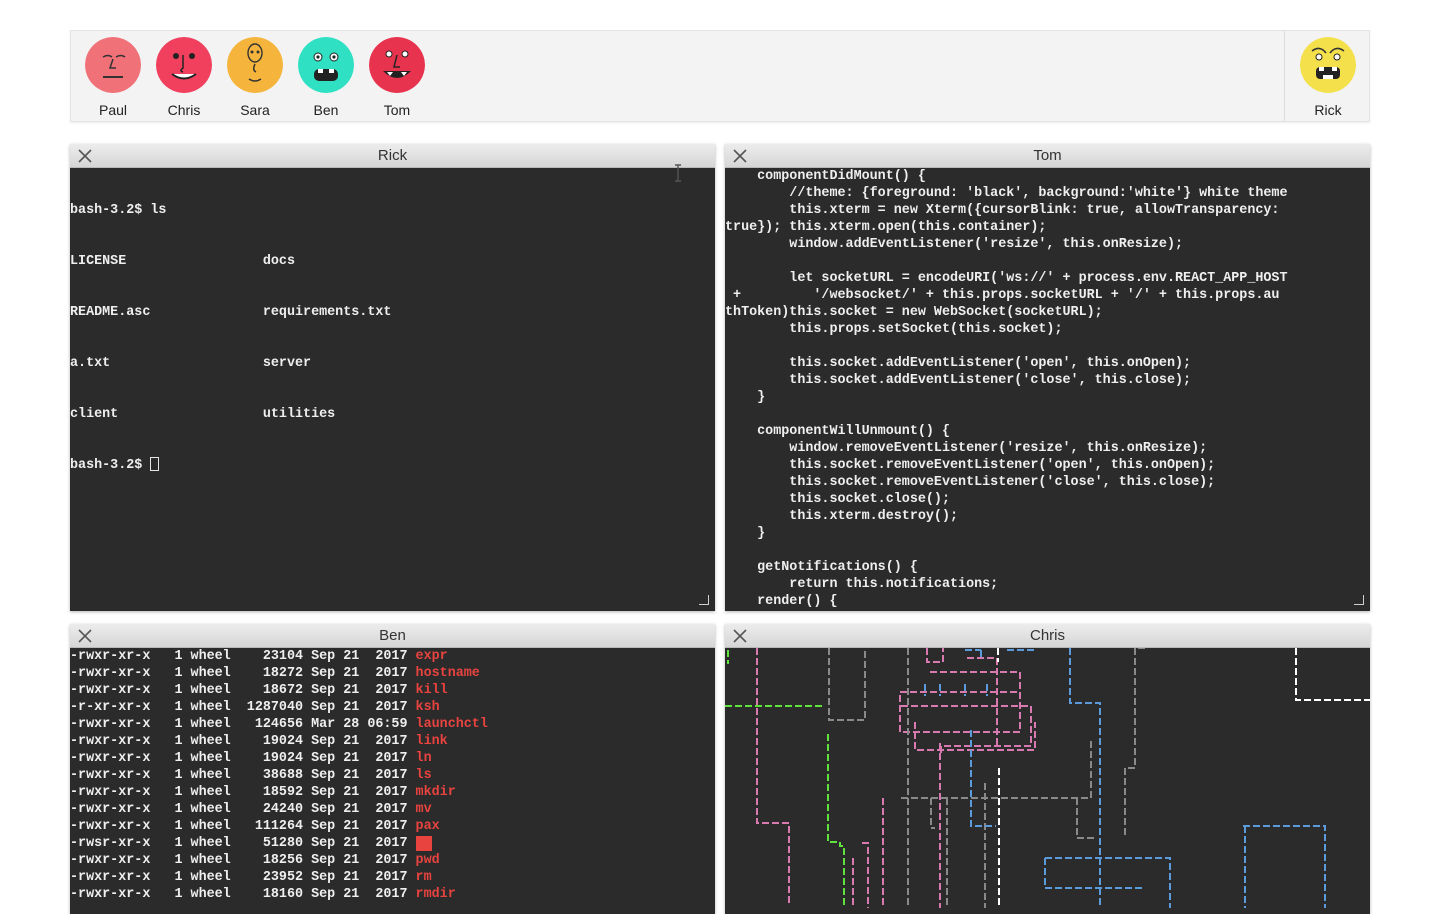  Describe the element at coordinates (191, 363) in the screenshot. I see `terminal-line: a.txt server` at that location.